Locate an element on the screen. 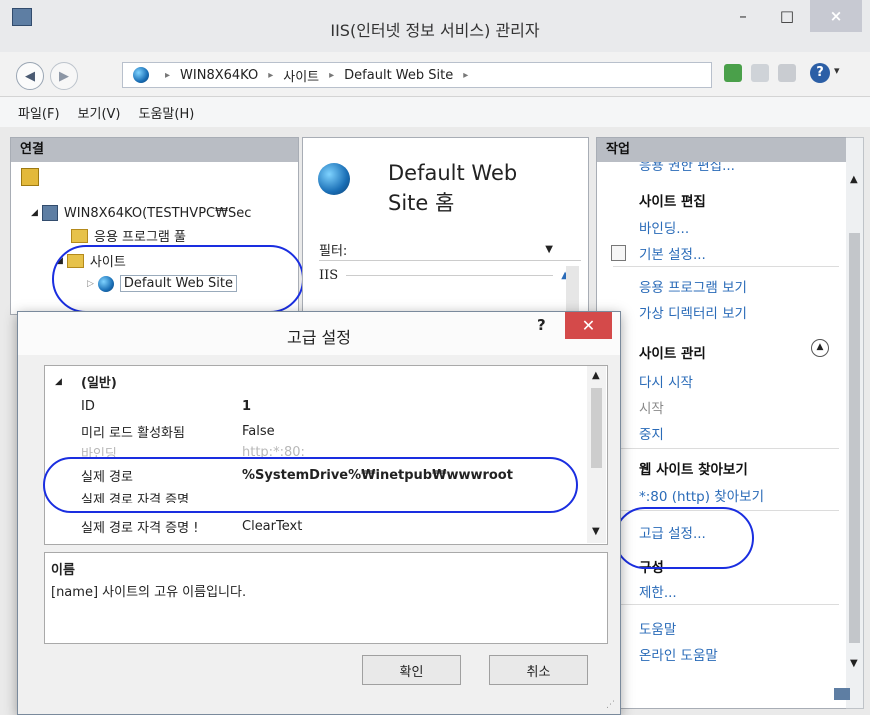 This screenshot has width=870, height=715. description-text: [name] 사이트의 고유 이름입니다. is located at coordinates (149, 592).